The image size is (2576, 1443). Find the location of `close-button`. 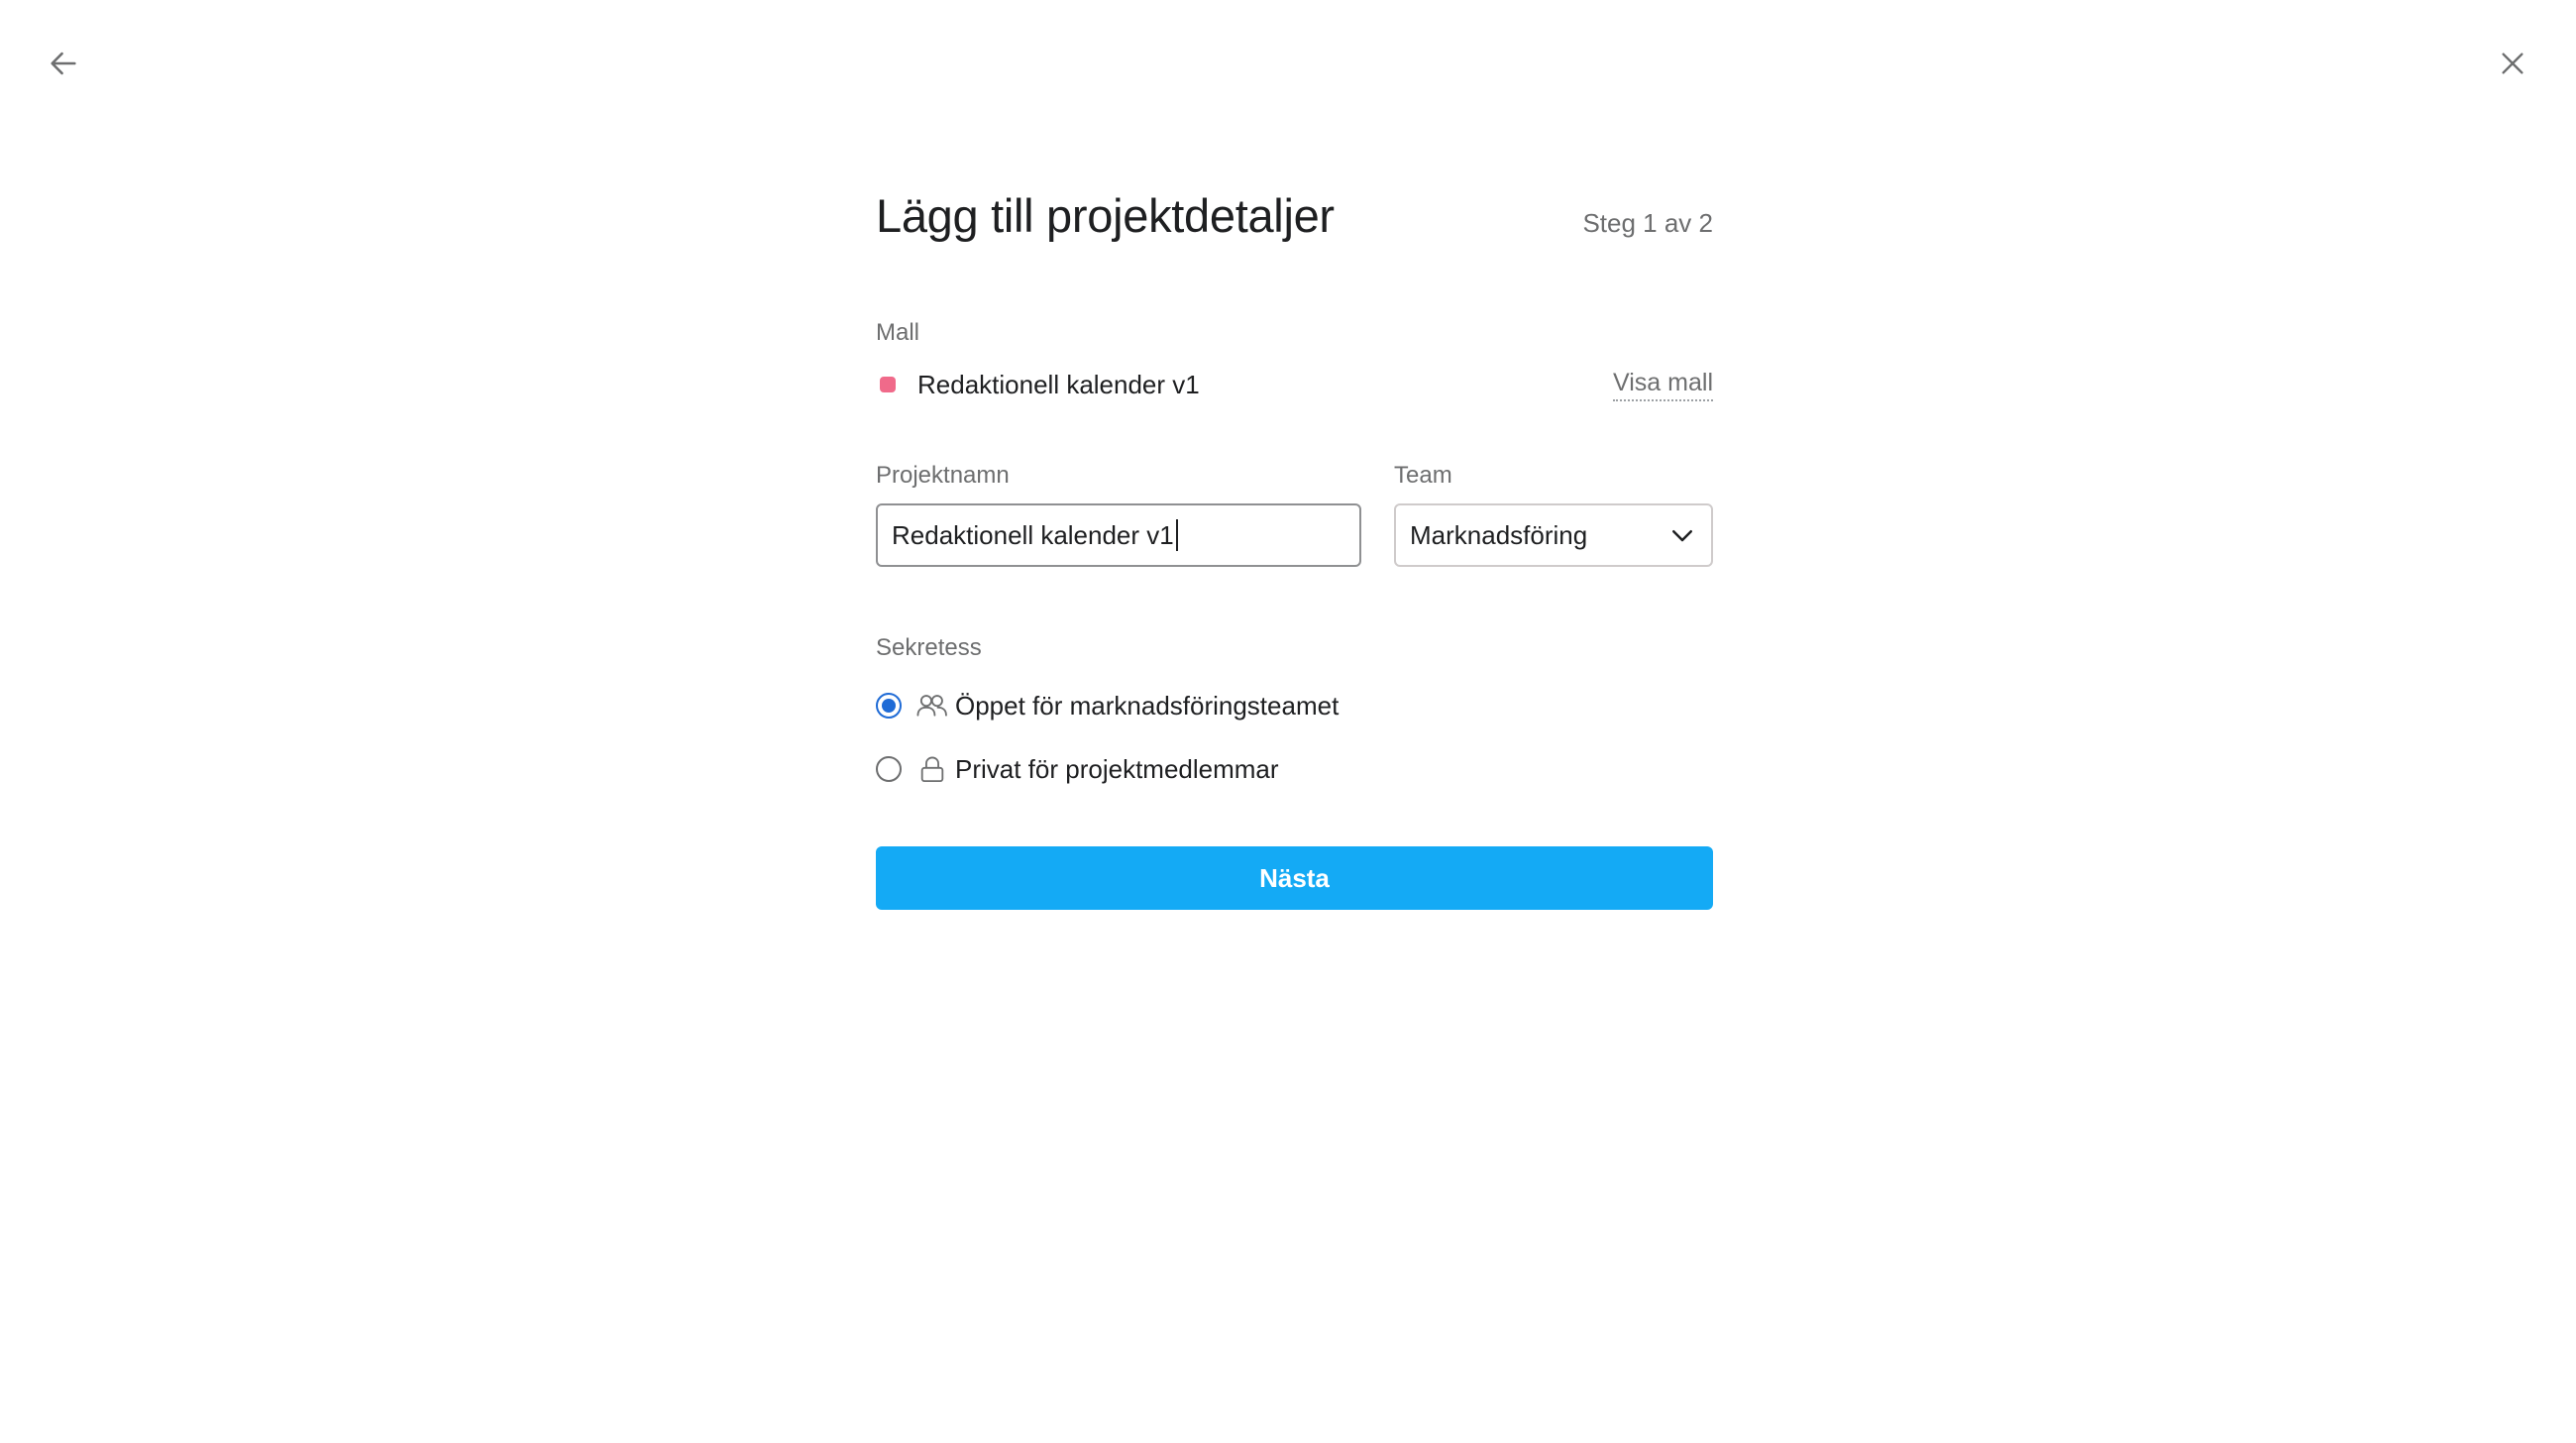

close-button is located at coordinates (2512, 63).